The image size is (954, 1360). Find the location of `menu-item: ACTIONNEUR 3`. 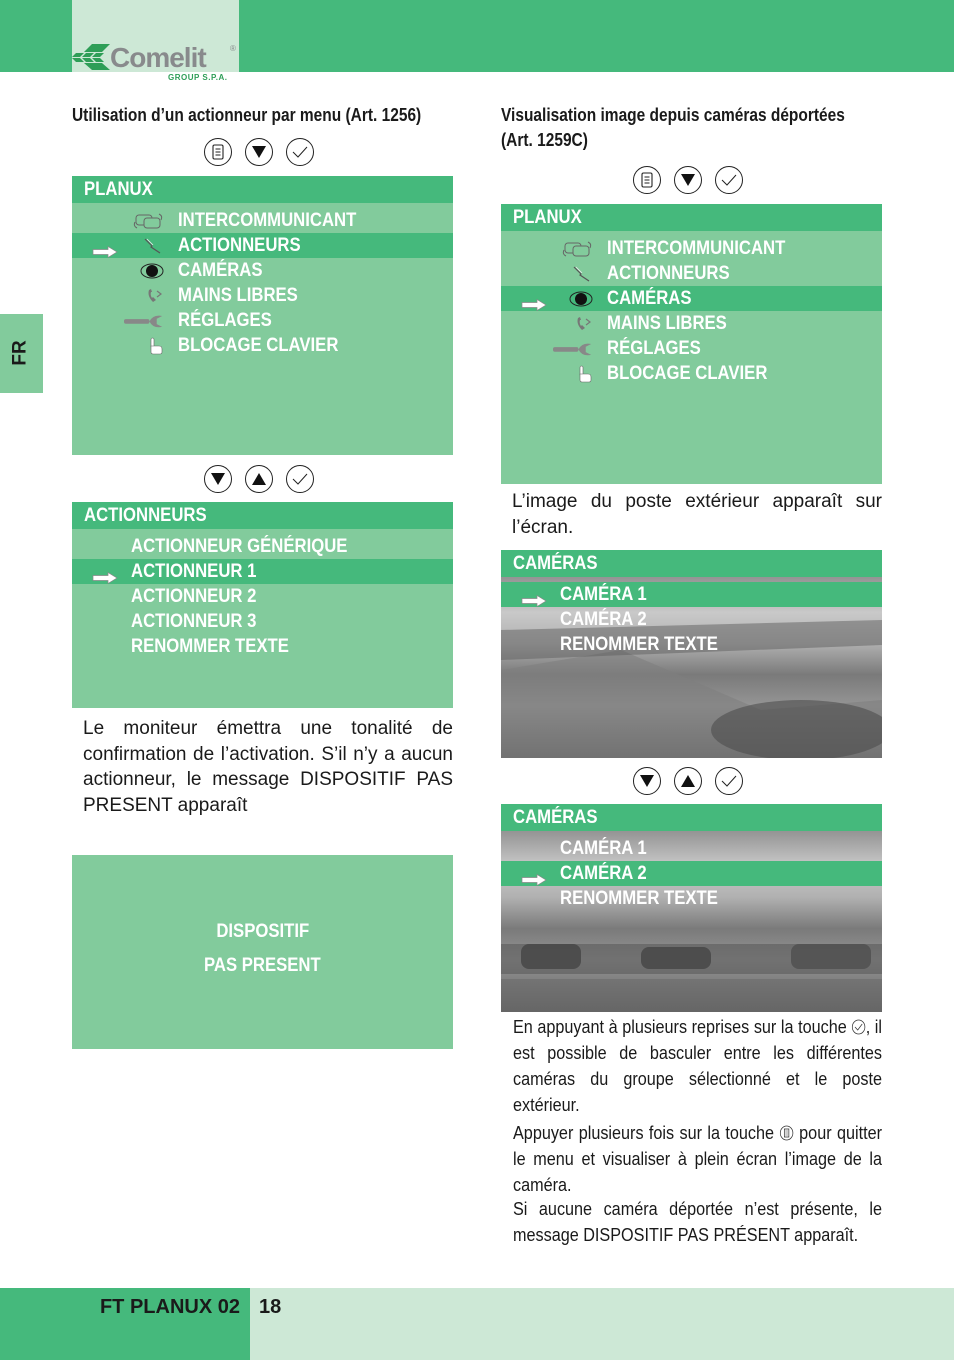

menu-item: ACTIONNEUR 3 is located at coordinates (262, 621).